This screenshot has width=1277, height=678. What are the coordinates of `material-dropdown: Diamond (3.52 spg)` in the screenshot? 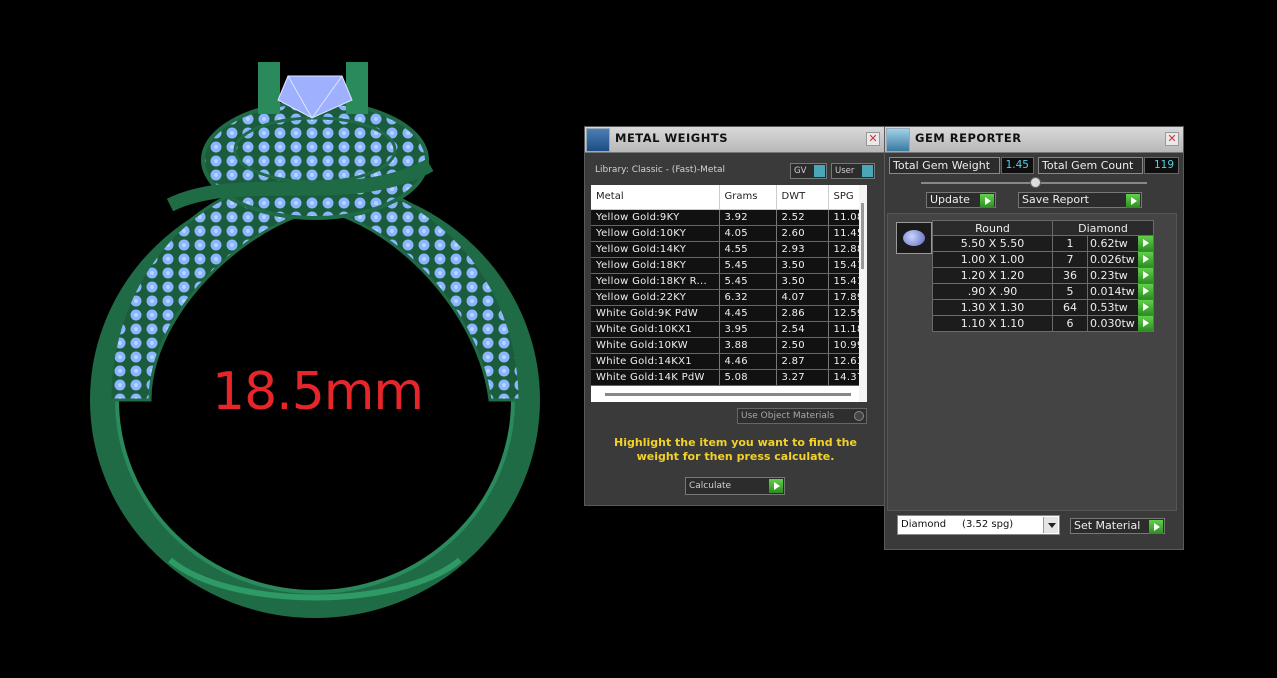 It's located at (978, 525).